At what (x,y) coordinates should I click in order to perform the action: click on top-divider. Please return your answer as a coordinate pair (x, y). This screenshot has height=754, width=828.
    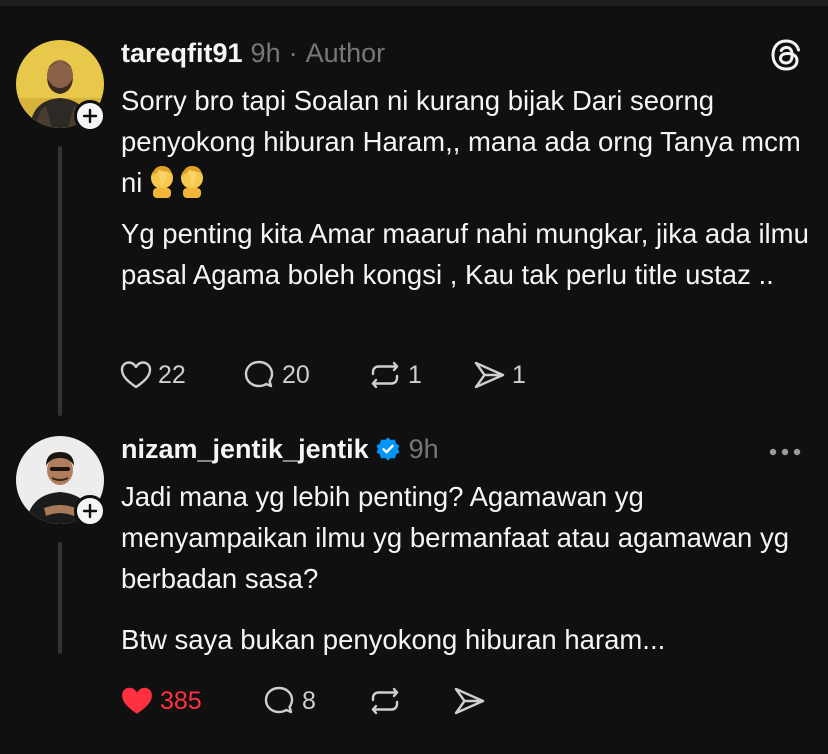
    Looking at the image, I should click on (414, 3).